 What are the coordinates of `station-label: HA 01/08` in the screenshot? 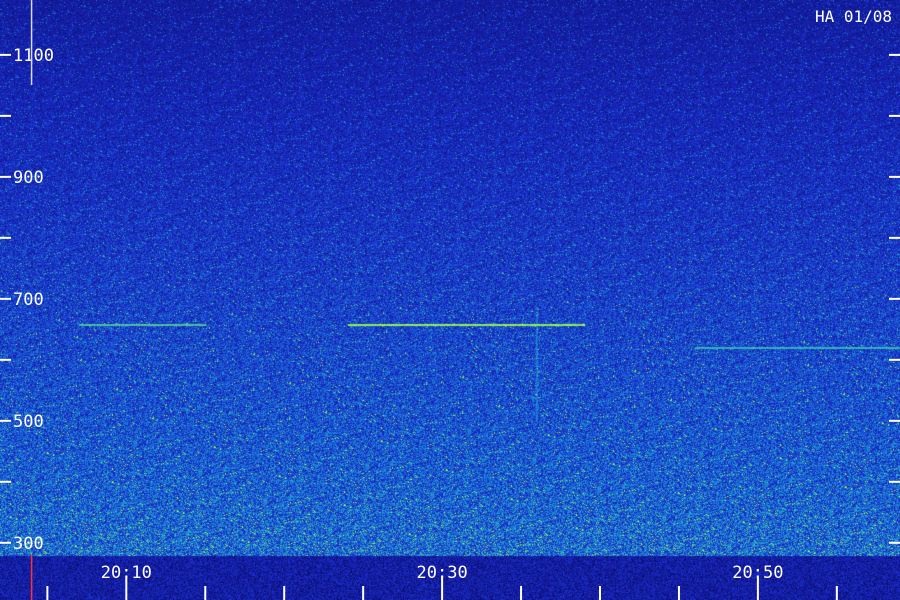 It's located at (853, 16).